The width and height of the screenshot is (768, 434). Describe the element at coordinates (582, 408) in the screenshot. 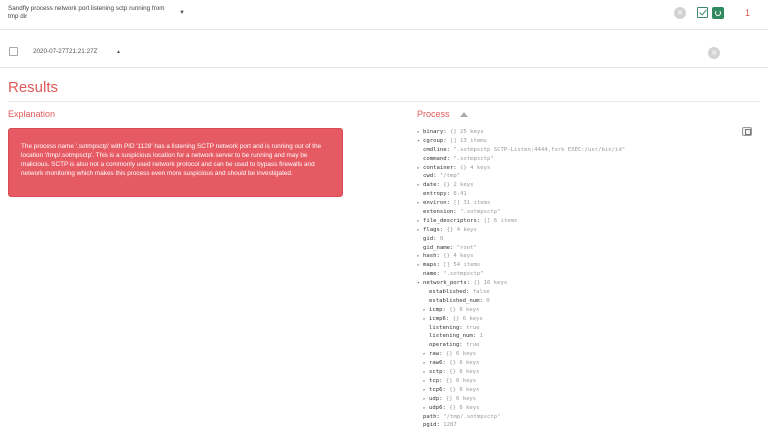

I see `tree-row: ▸ udp6: {} 6 keys` at that location.